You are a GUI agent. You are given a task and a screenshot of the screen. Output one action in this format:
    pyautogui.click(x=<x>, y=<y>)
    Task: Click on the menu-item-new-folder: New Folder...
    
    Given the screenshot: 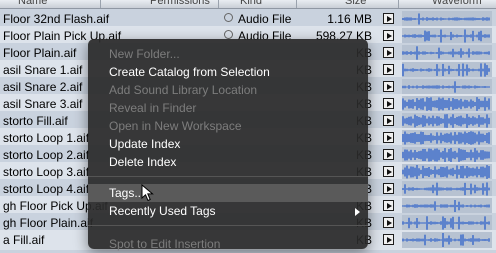 What is the action you would take?
    pyautogui.click(x=228, y=54)
    